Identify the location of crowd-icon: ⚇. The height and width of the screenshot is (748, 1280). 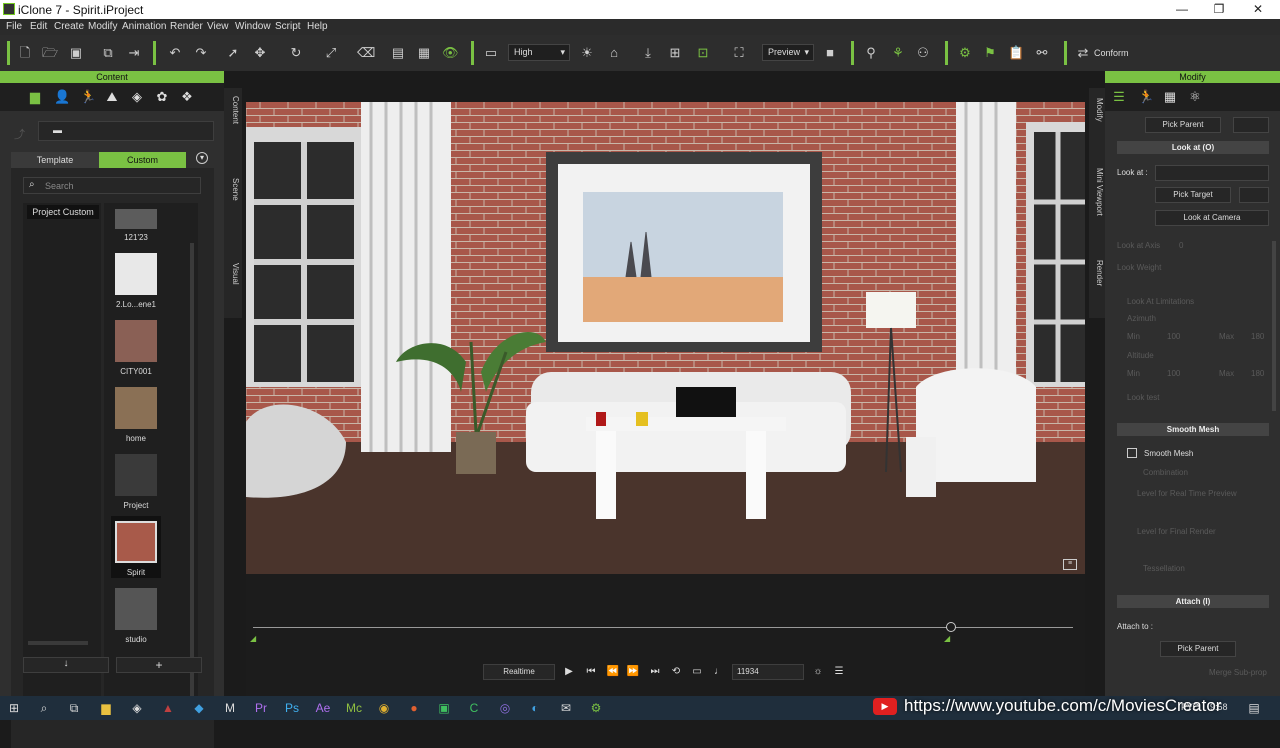
(923, 53).